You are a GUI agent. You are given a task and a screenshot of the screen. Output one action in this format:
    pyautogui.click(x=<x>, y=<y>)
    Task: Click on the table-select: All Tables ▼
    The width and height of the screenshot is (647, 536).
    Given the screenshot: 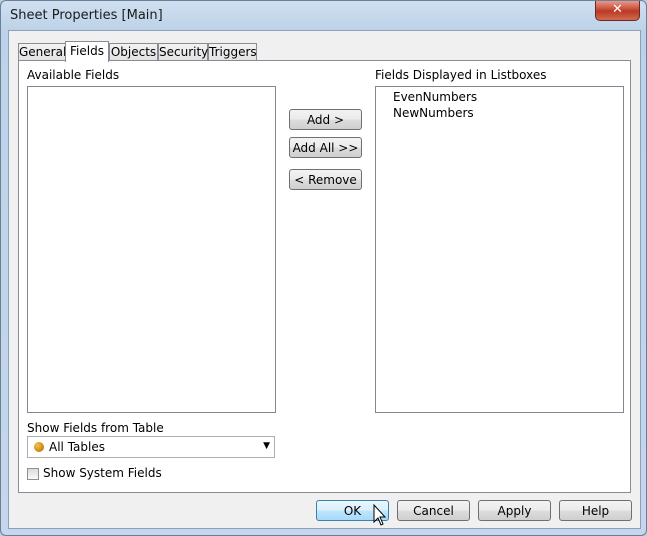 What is the action you would take?
    pyautogui.click(x=151, y=447)
    